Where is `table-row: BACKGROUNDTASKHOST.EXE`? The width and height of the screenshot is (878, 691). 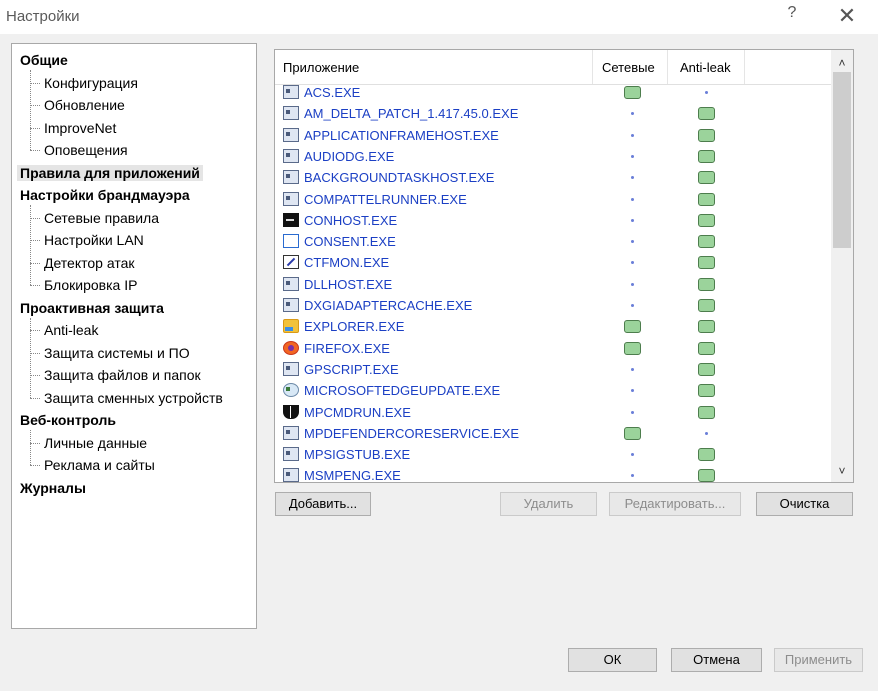
table-row: BACKGROUNDTASKHOST.EXE is located at coordinates (553, 177).